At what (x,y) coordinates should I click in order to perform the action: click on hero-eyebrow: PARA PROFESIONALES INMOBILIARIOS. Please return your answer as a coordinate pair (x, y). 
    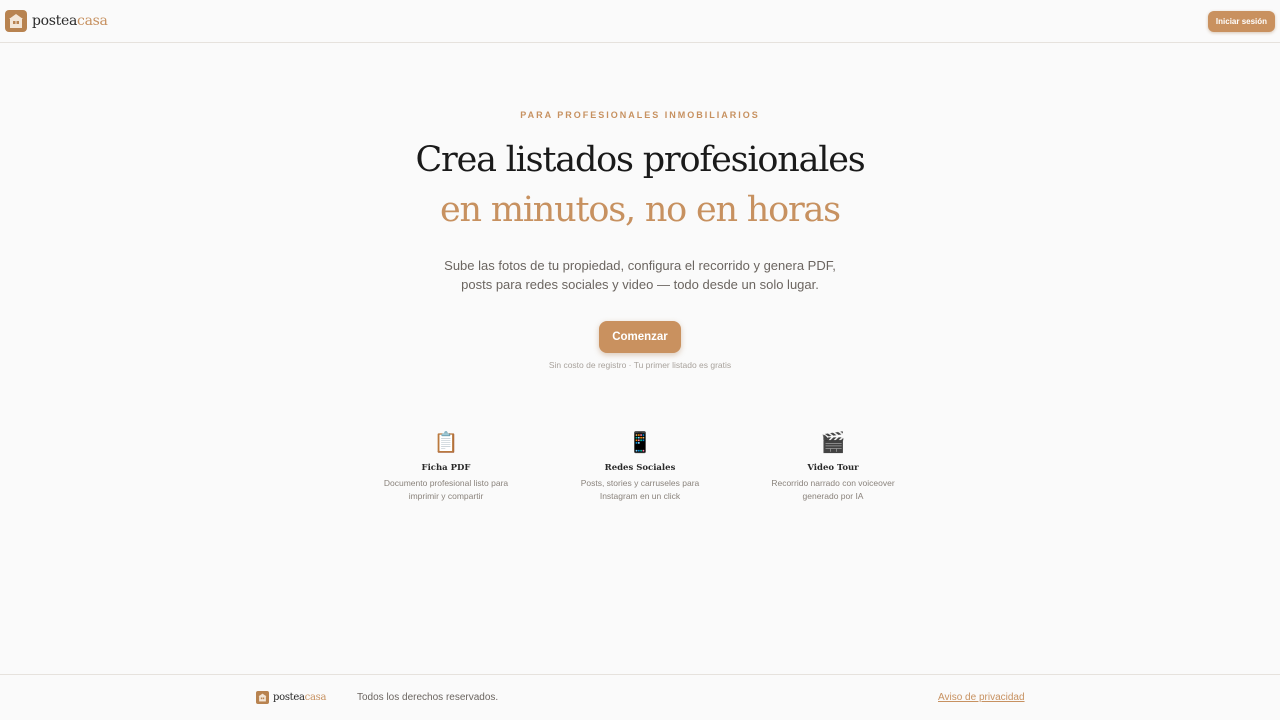
    Looking at the image, I should click on (640, 115).